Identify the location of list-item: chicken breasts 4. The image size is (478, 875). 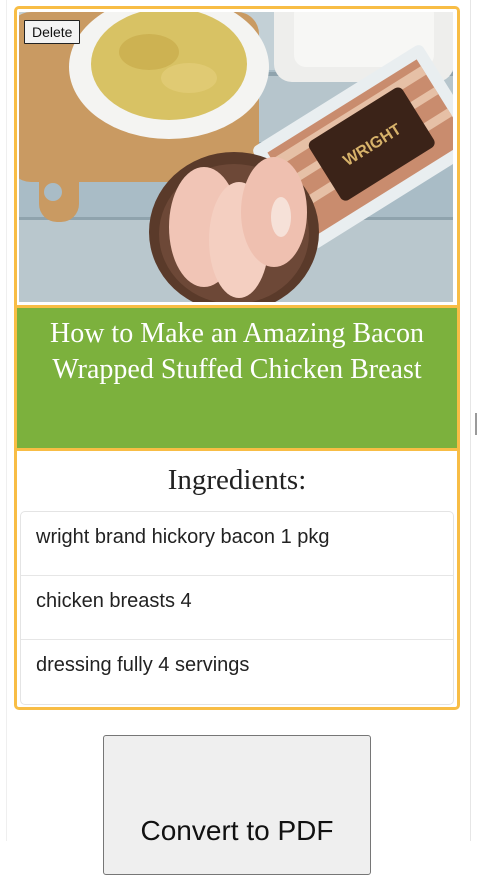
(237, 608).